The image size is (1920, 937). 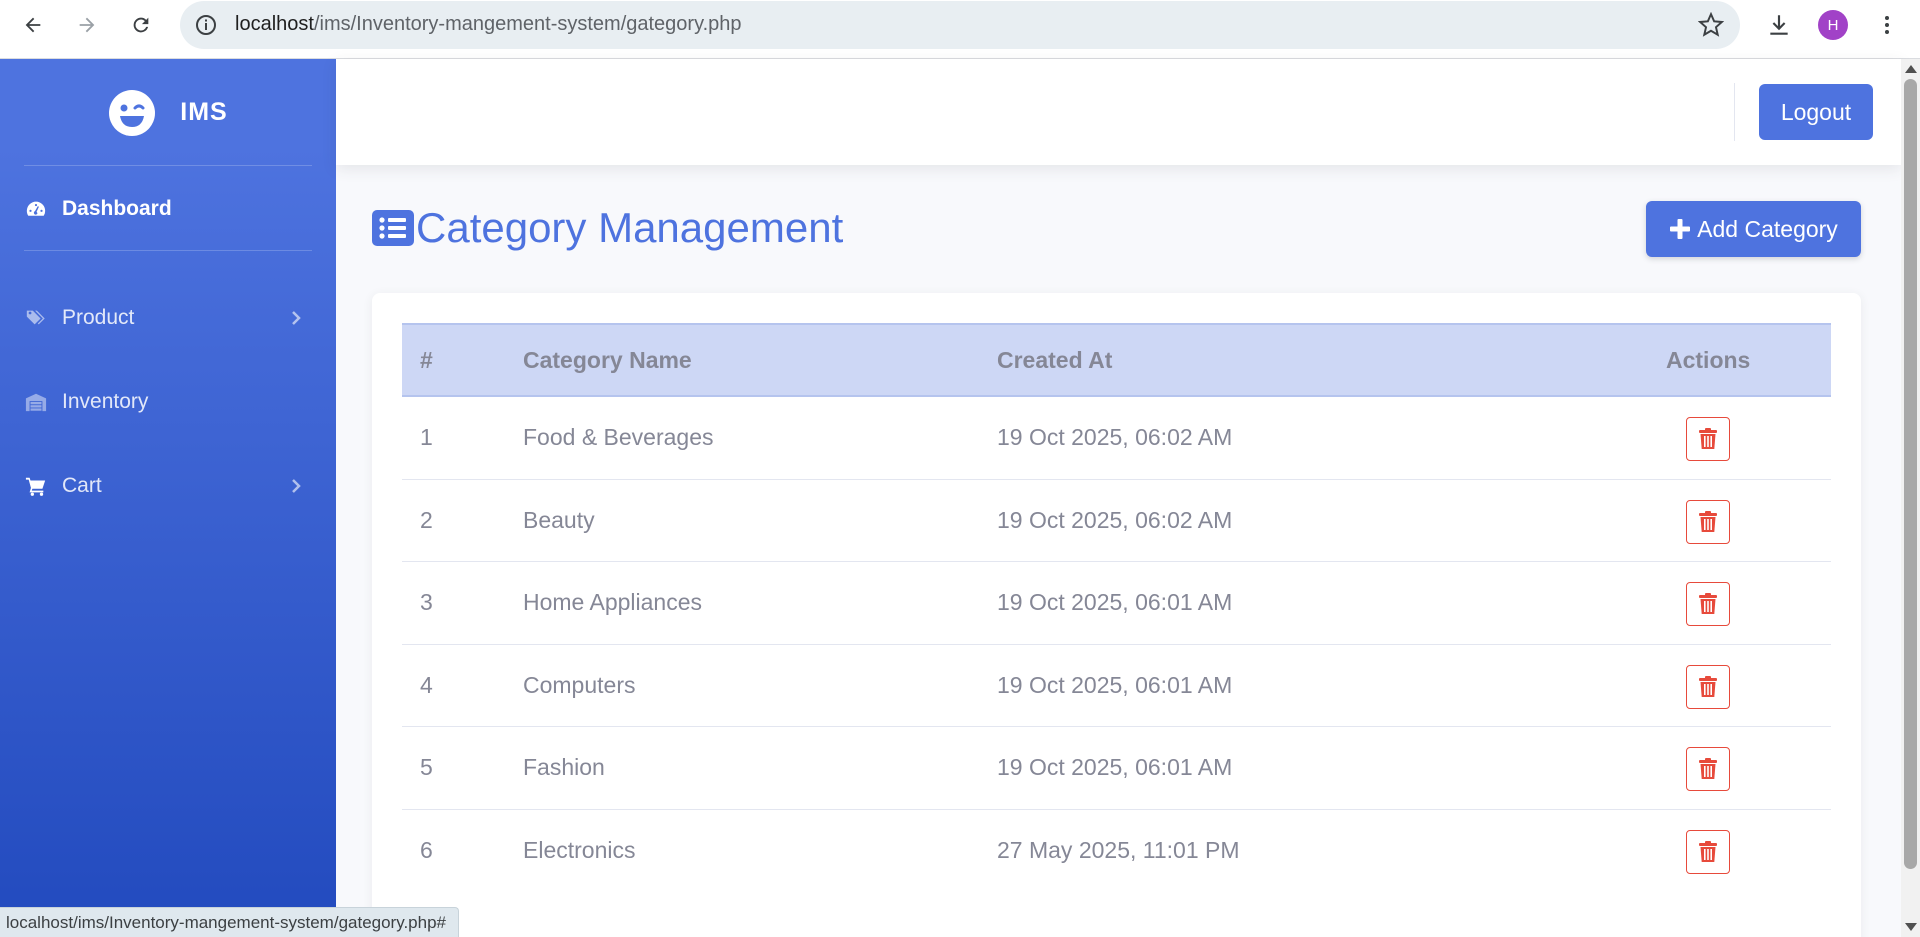 What do you see at coordinates (579, 849) in the screenshot?
I see `category-name: Electronics` at bounding box center [579, 849].